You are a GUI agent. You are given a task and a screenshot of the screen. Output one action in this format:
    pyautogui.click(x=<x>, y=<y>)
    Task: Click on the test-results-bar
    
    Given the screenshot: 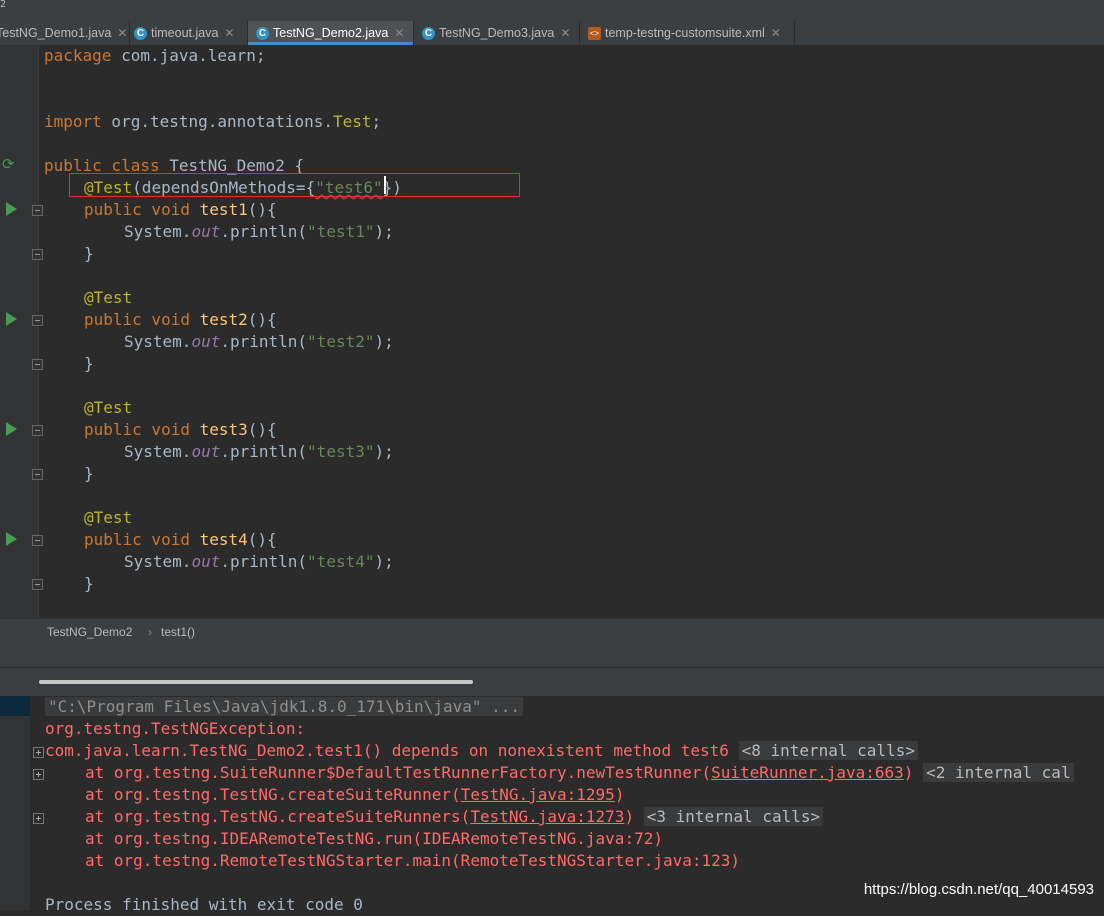 What is the action you would take?
    pyautogui.click(x=552, y=682)
    